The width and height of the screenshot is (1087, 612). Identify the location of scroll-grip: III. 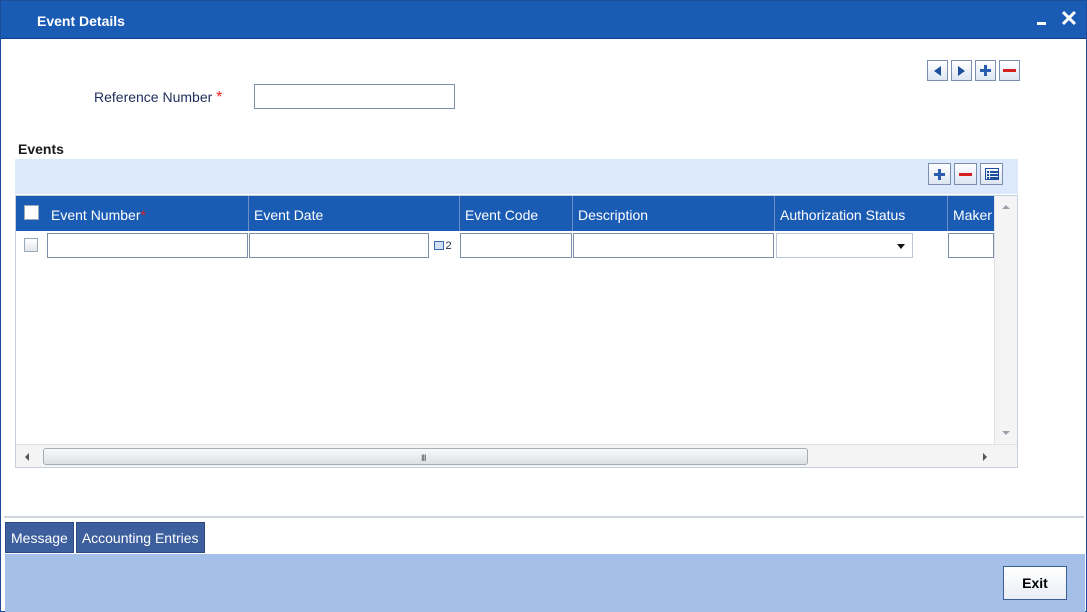
(423, 458).